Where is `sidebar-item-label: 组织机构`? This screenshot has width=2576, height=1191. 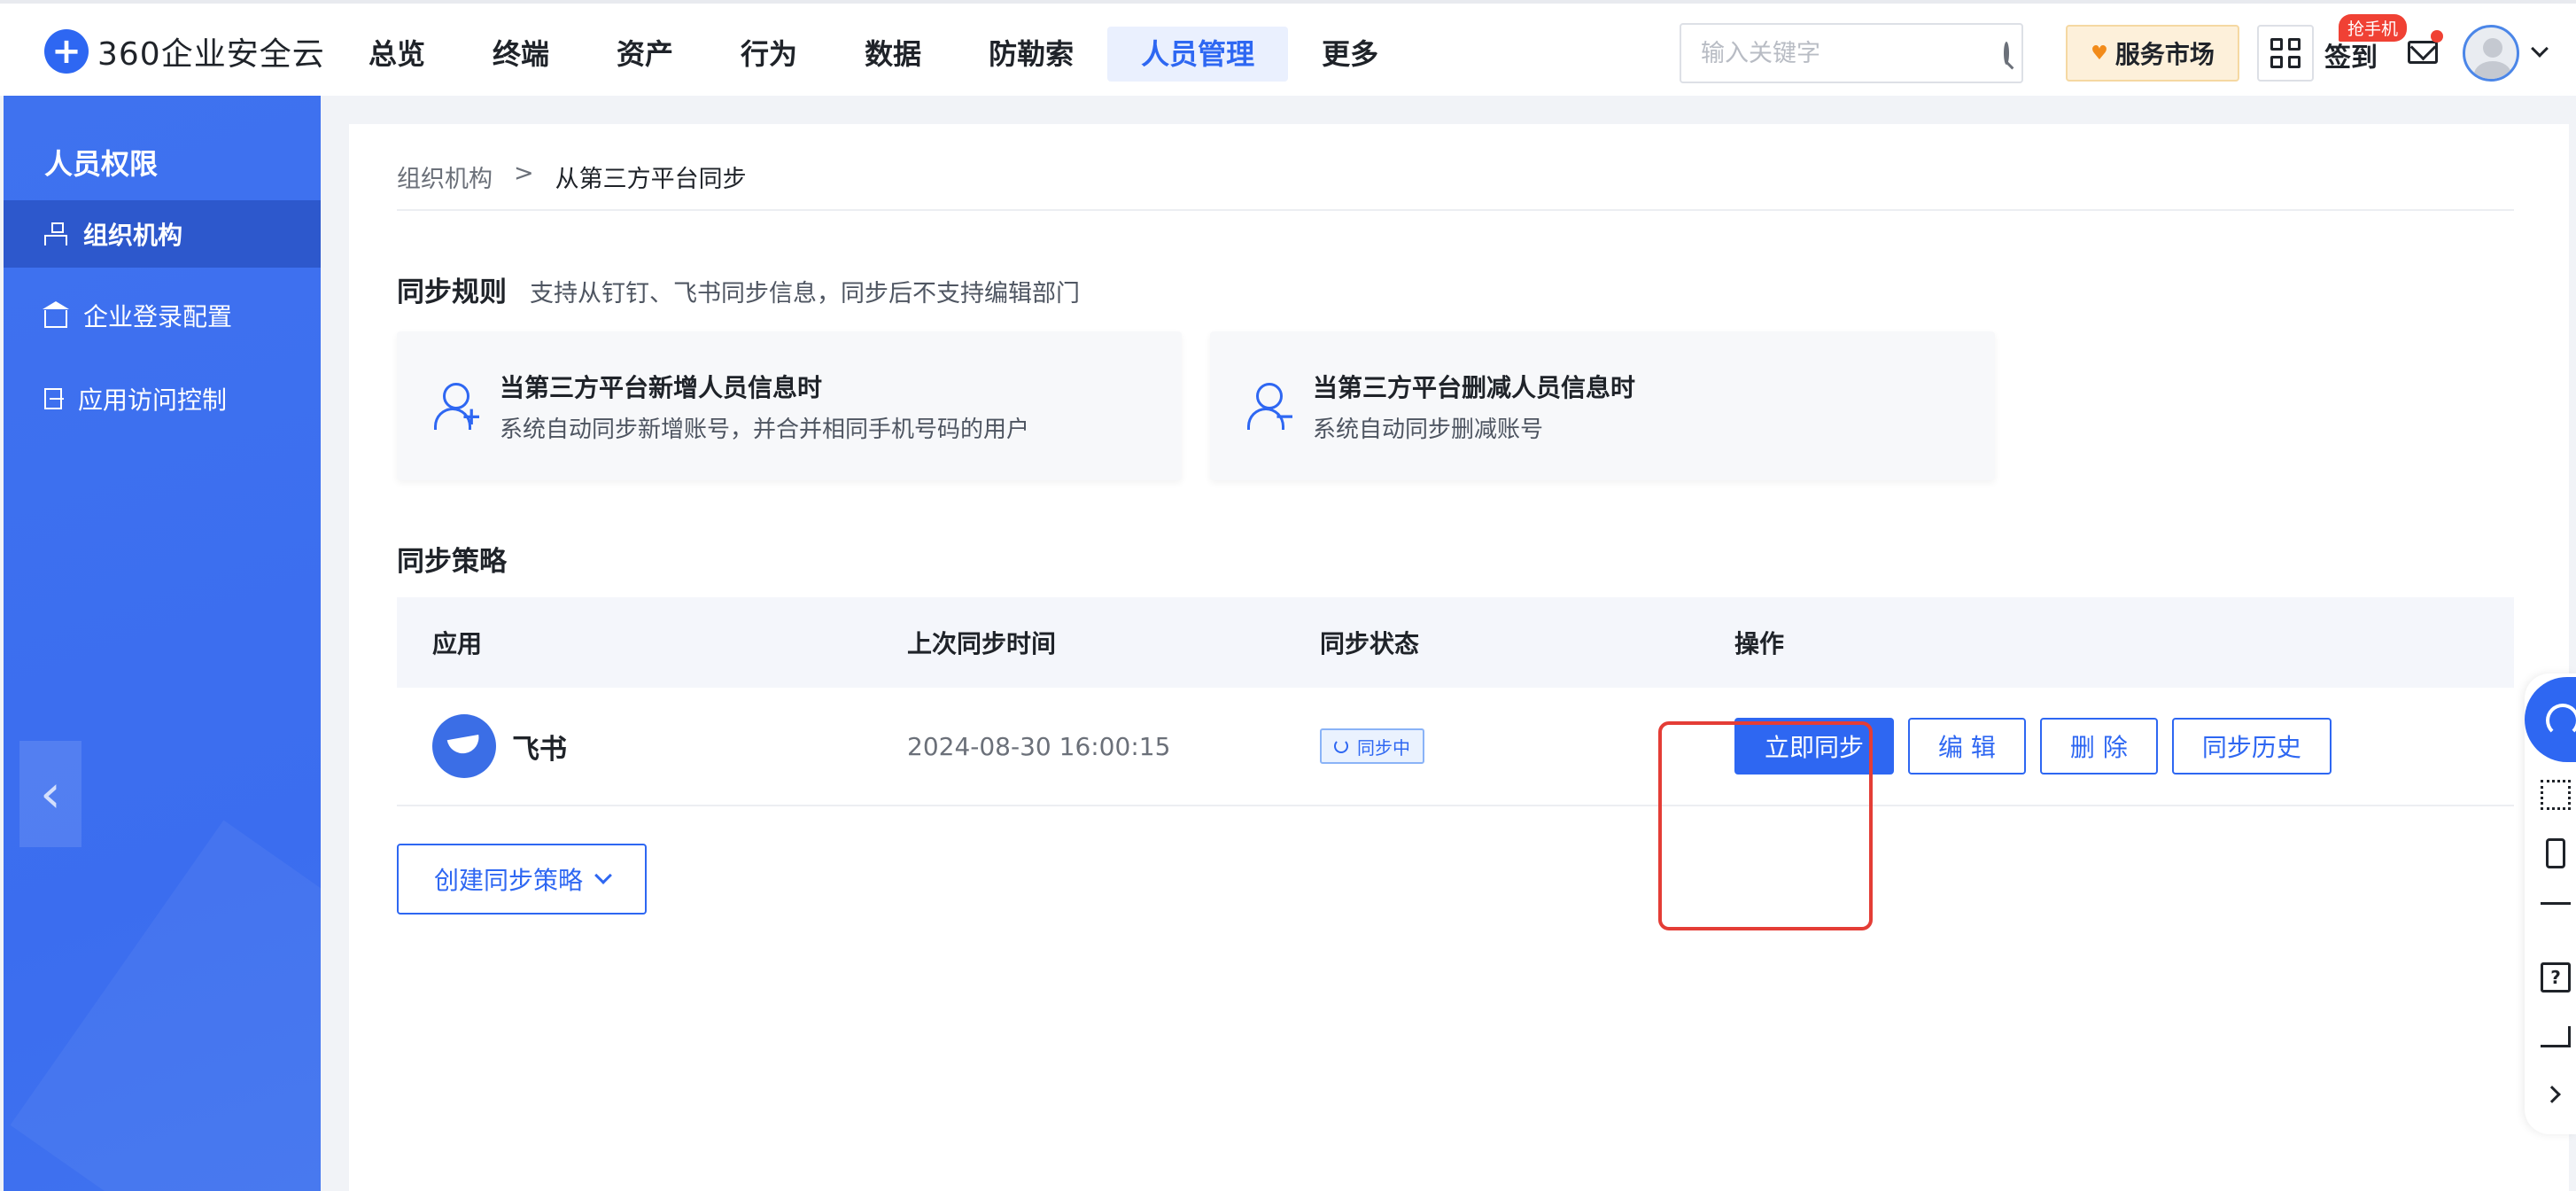 sidebar-item-label: 组织机构 is located at coordinates (133, 236).